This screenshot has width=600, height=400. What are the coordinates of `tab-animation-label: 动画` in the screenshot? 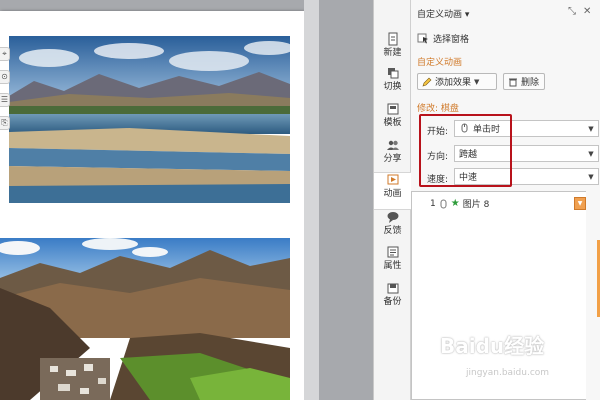 It's located at (392, 194).